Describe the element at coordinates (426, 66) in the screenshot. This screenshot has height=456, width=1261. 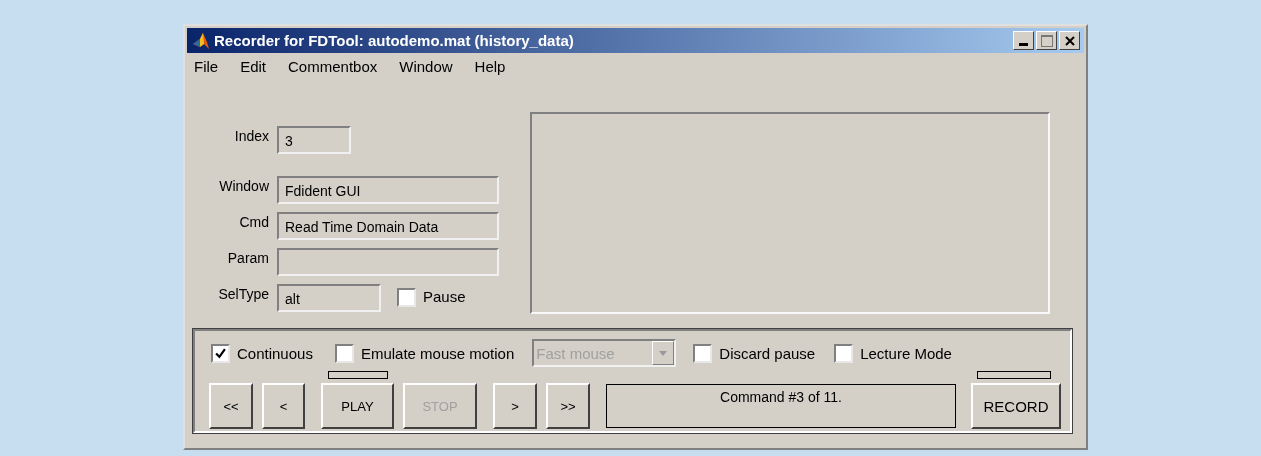
I see `menu-item: Window` at that location.